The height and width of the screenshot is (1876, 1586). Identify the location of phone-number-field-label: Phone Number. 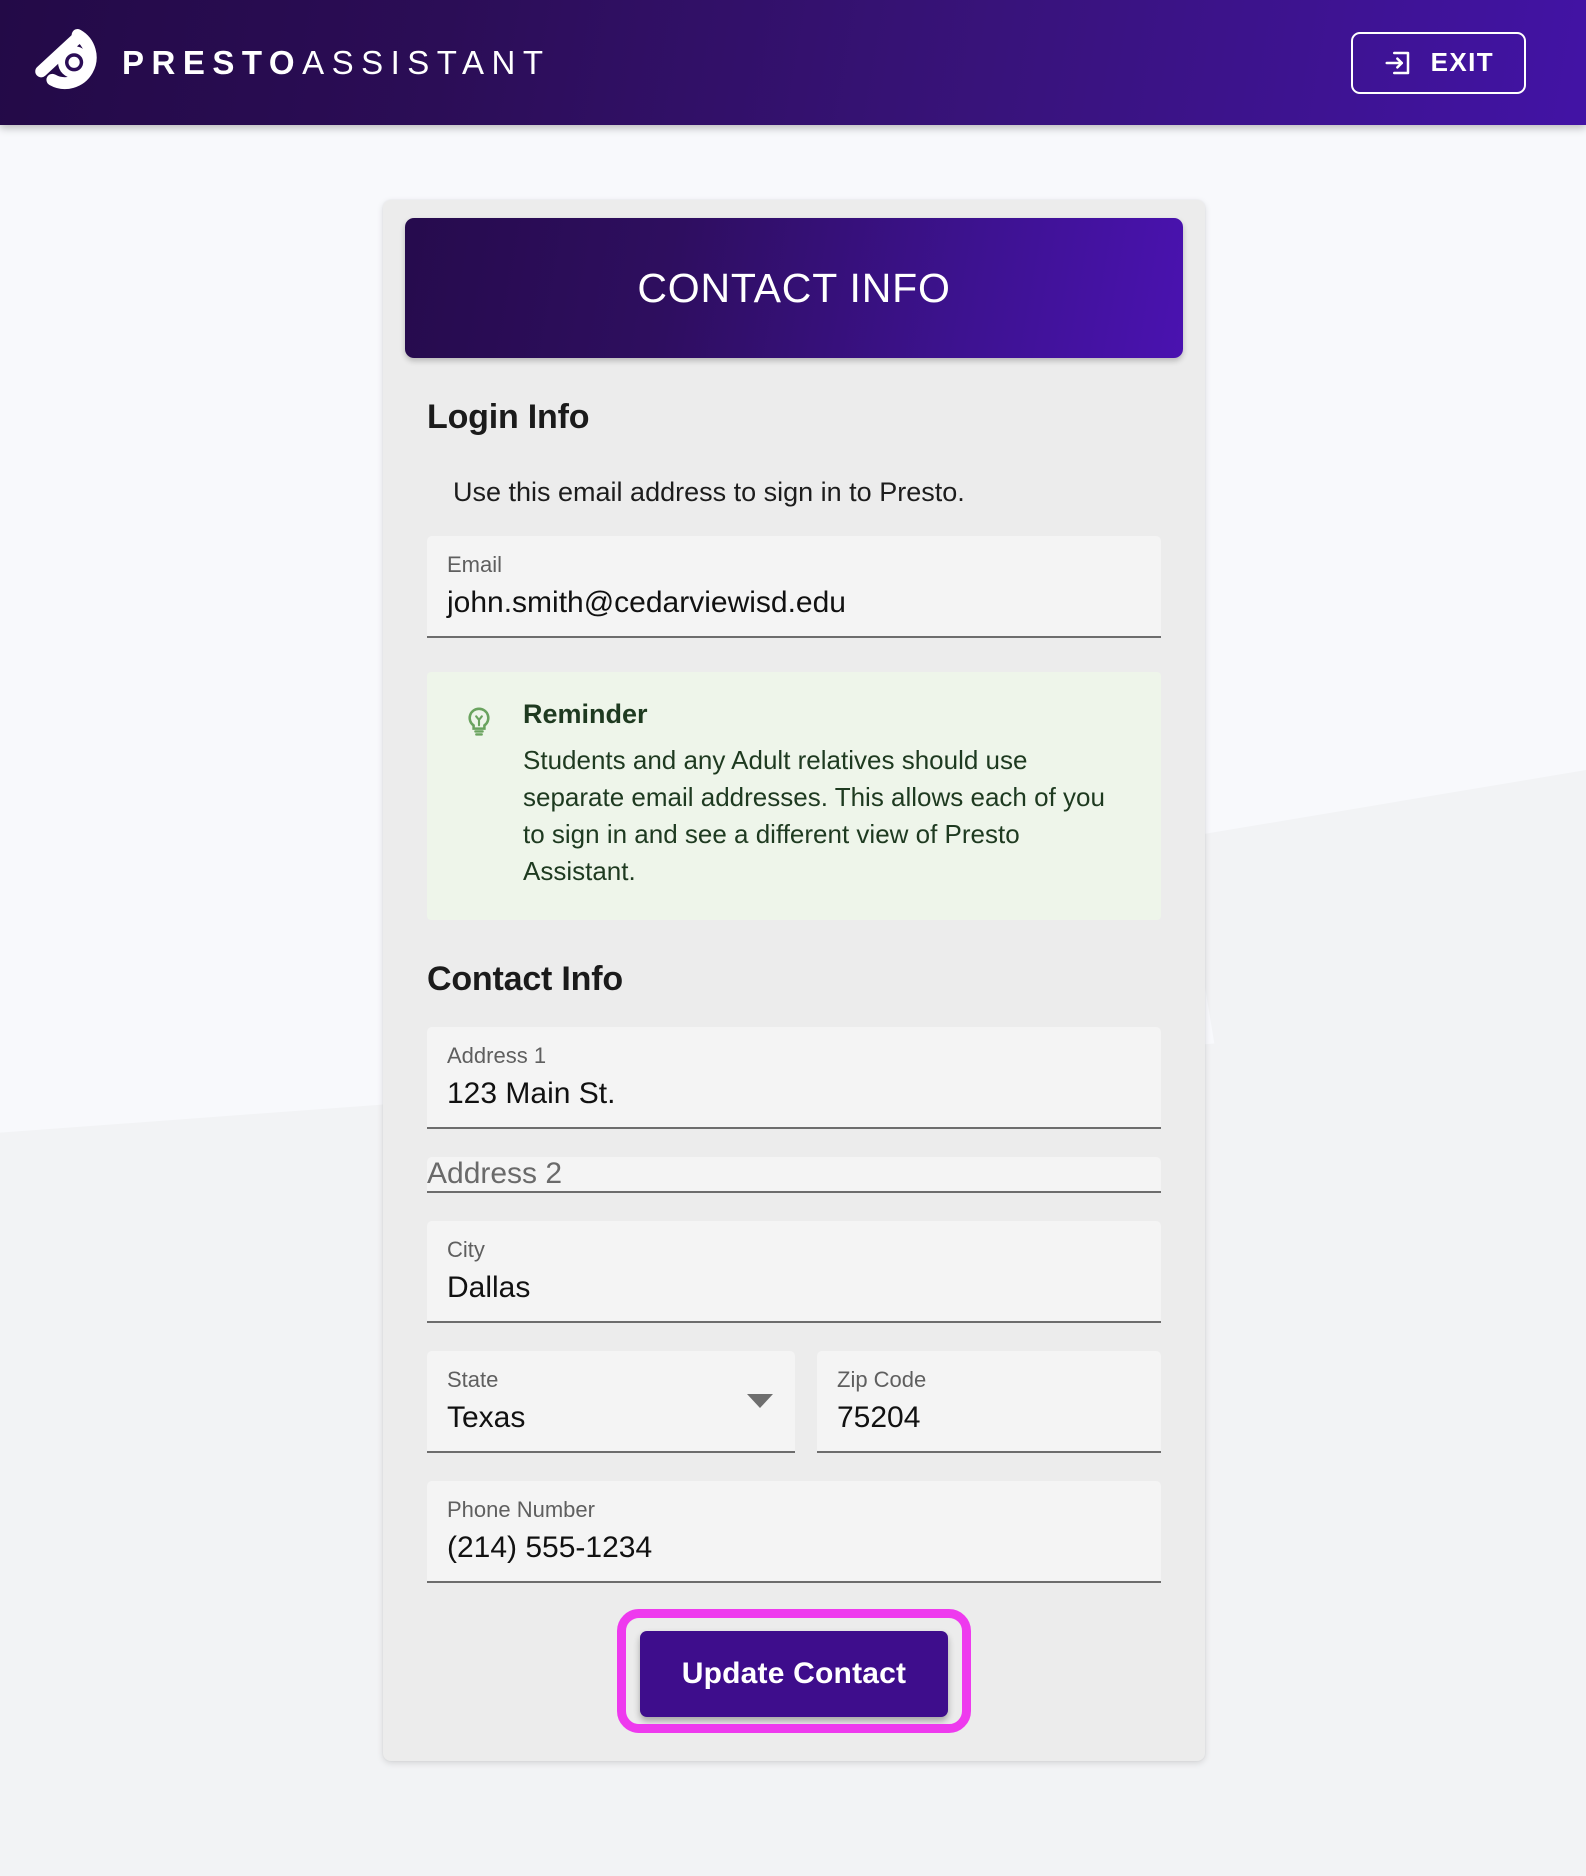
(521, 1510).